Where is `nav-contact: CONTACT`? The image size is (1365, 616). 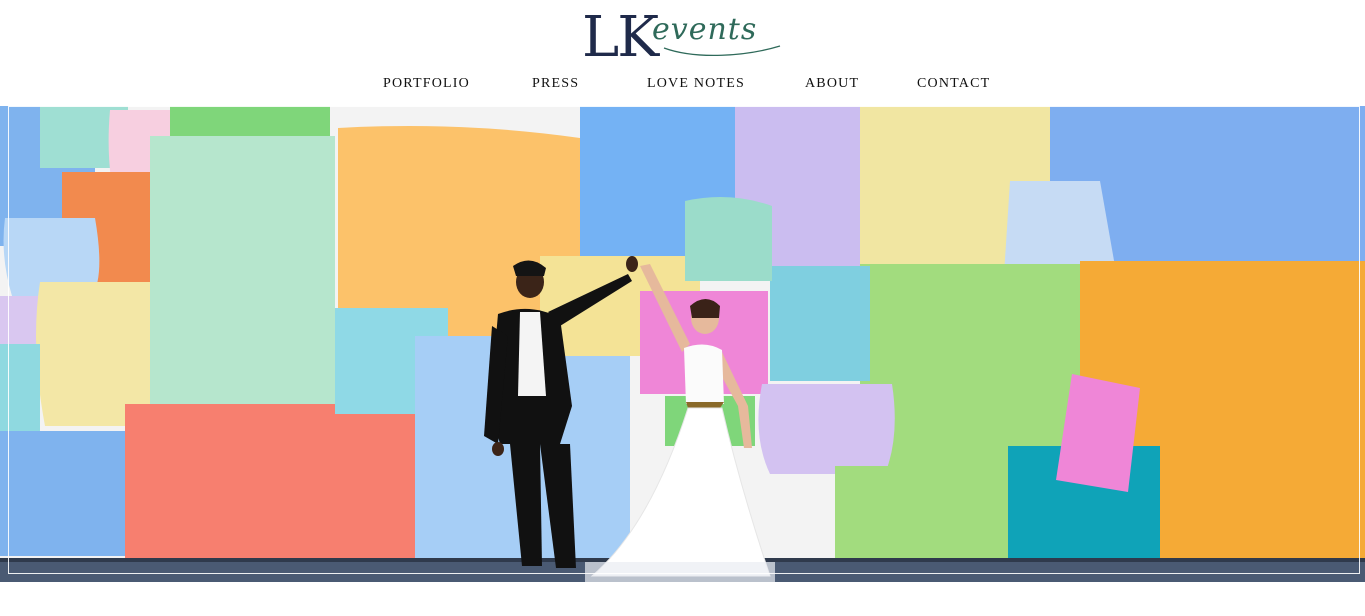 nav-contact: CONTACT is located at coordinates (953, 84).